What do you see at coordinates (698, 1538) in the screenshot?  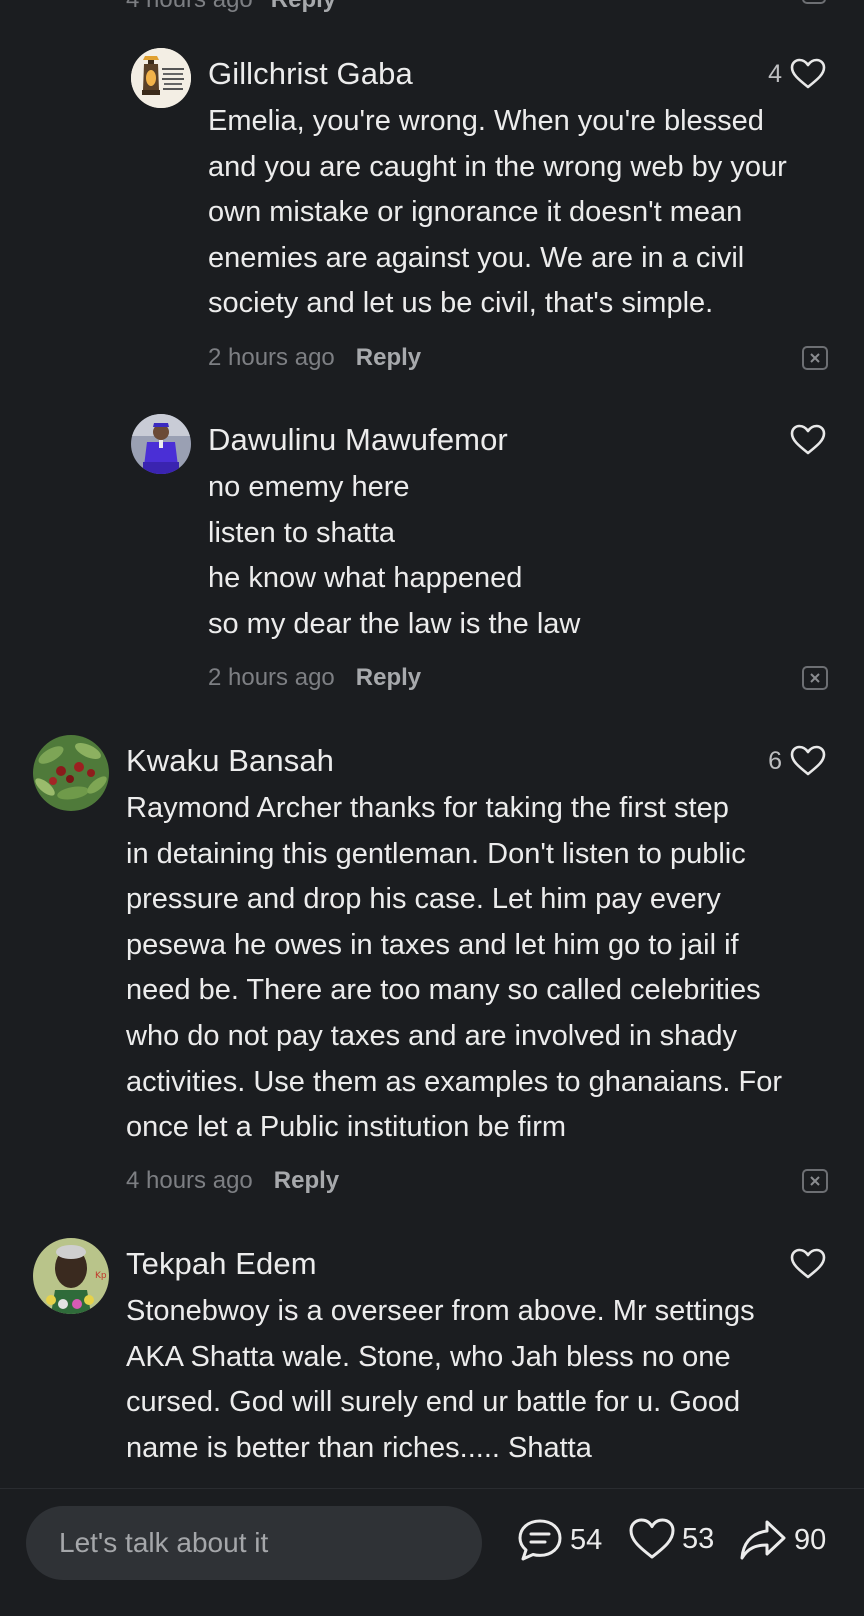 I see `likes-count: 53` at bounding box center [698, 1538].